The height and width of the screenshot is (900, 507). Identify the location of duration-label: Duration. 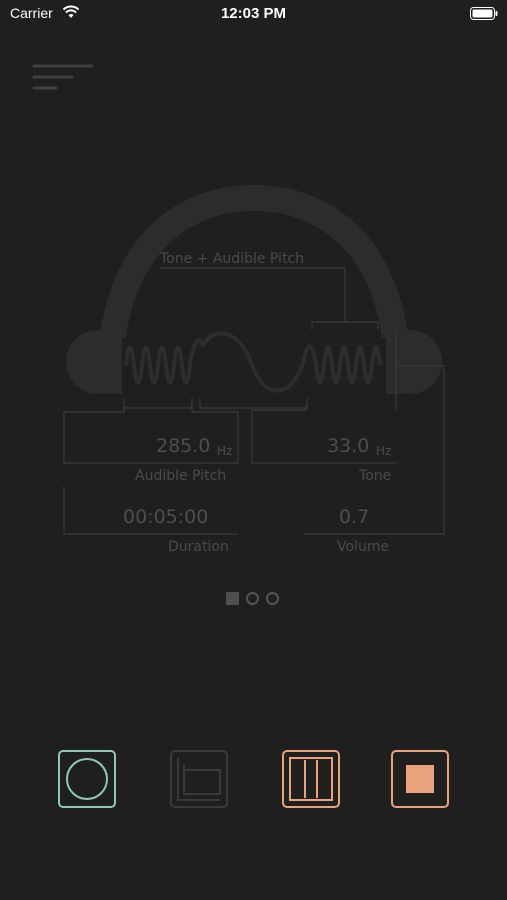
(198, 547).